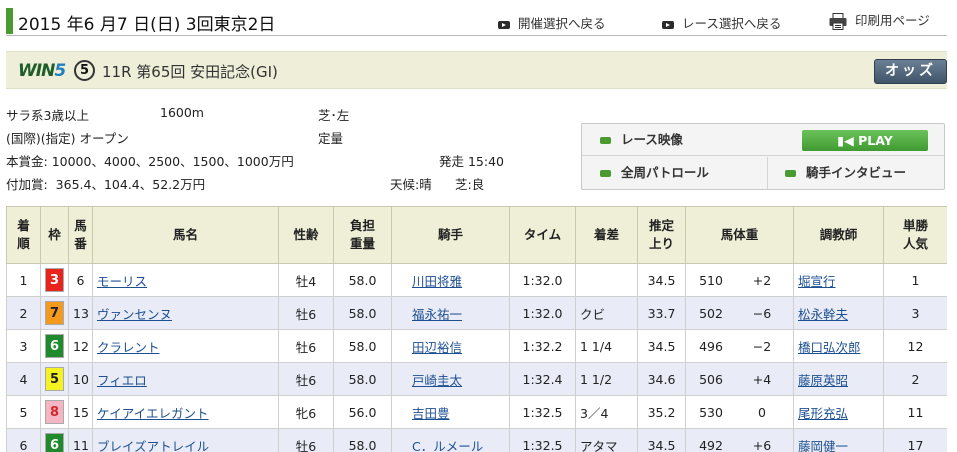 This screenshot has width=957, height=452. I want to click on finish-position: 5, so click(23, 412).